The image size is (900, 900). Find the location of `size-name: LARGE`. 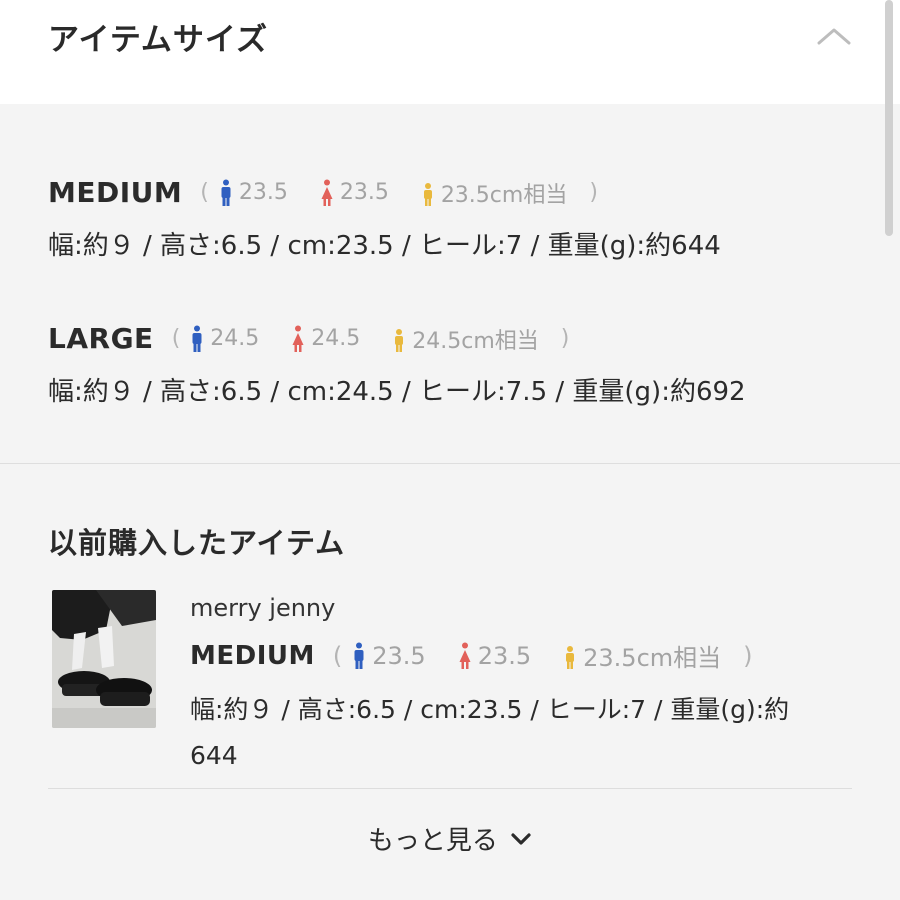

size-name: LARGE is located at coordinates (101, 338).